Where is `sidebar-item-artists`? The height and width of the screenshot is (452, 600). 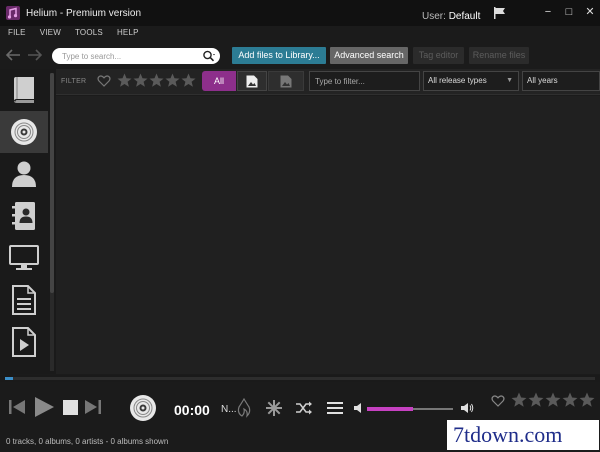
sidebar-item-artists is located at coordinates (24, 174).